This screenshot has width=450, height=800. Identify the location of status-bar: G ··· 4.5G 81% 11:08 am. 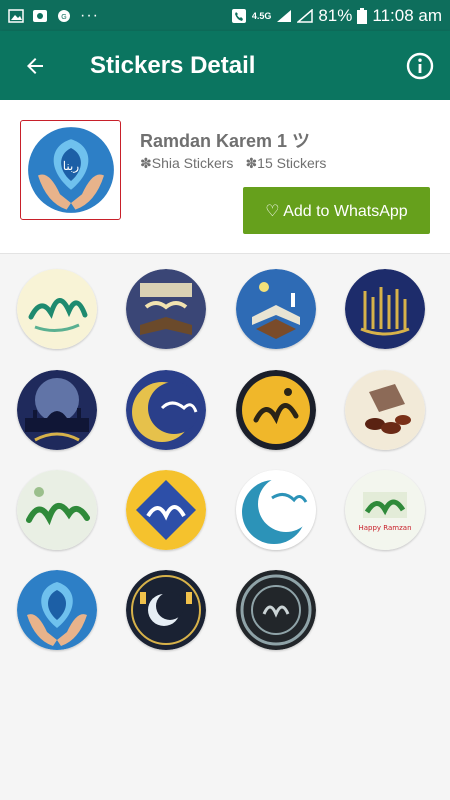
(225, 15).